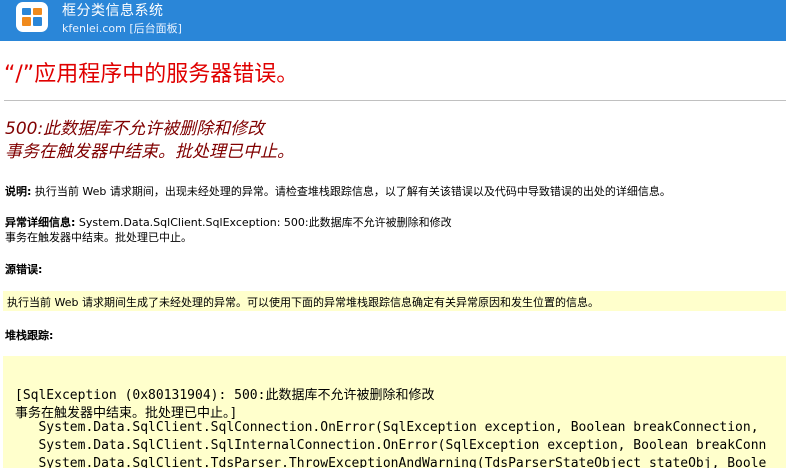  I want to click on stack-trace-label: 堆栈跟踪:, so click(29, 335).